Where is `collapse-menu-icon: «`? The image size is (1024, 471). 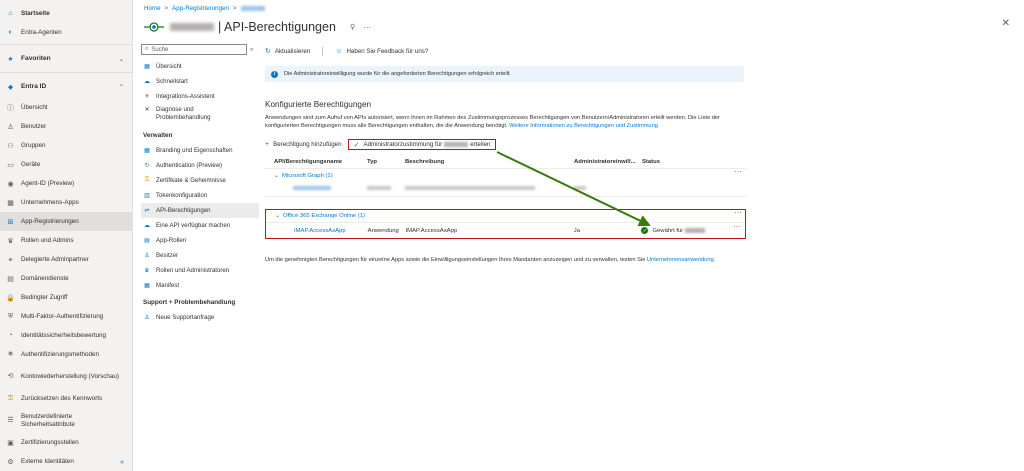 collapse-menu-icon: « is located at coordinates (251, 50).